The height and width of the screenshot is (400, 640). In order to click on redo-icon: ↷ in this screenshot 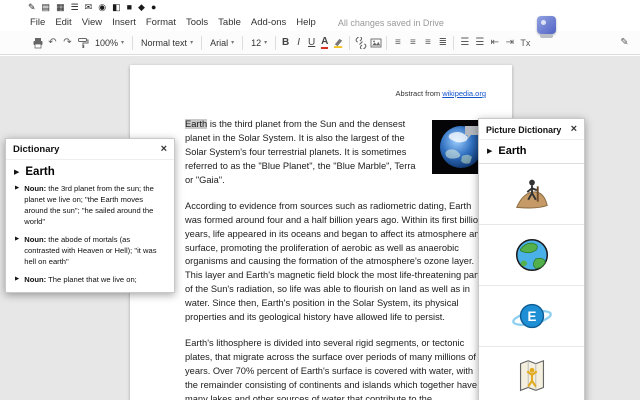, I will do `click(67, 42)`.